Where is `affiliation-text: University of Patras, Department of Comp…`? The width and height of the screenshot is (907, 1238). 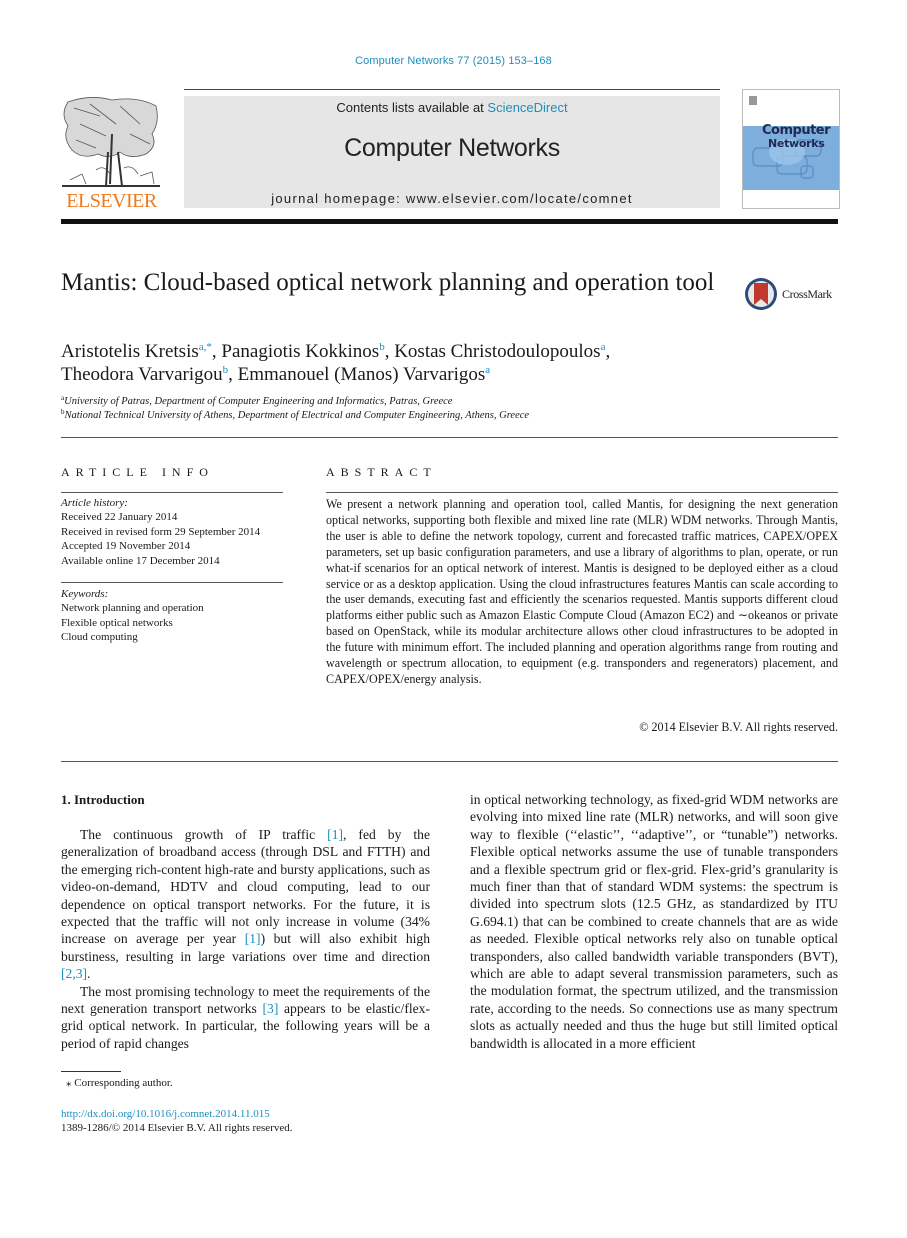 affiliation-text: University of Patras, Department of Comp… is located at coordinates (258, 401).